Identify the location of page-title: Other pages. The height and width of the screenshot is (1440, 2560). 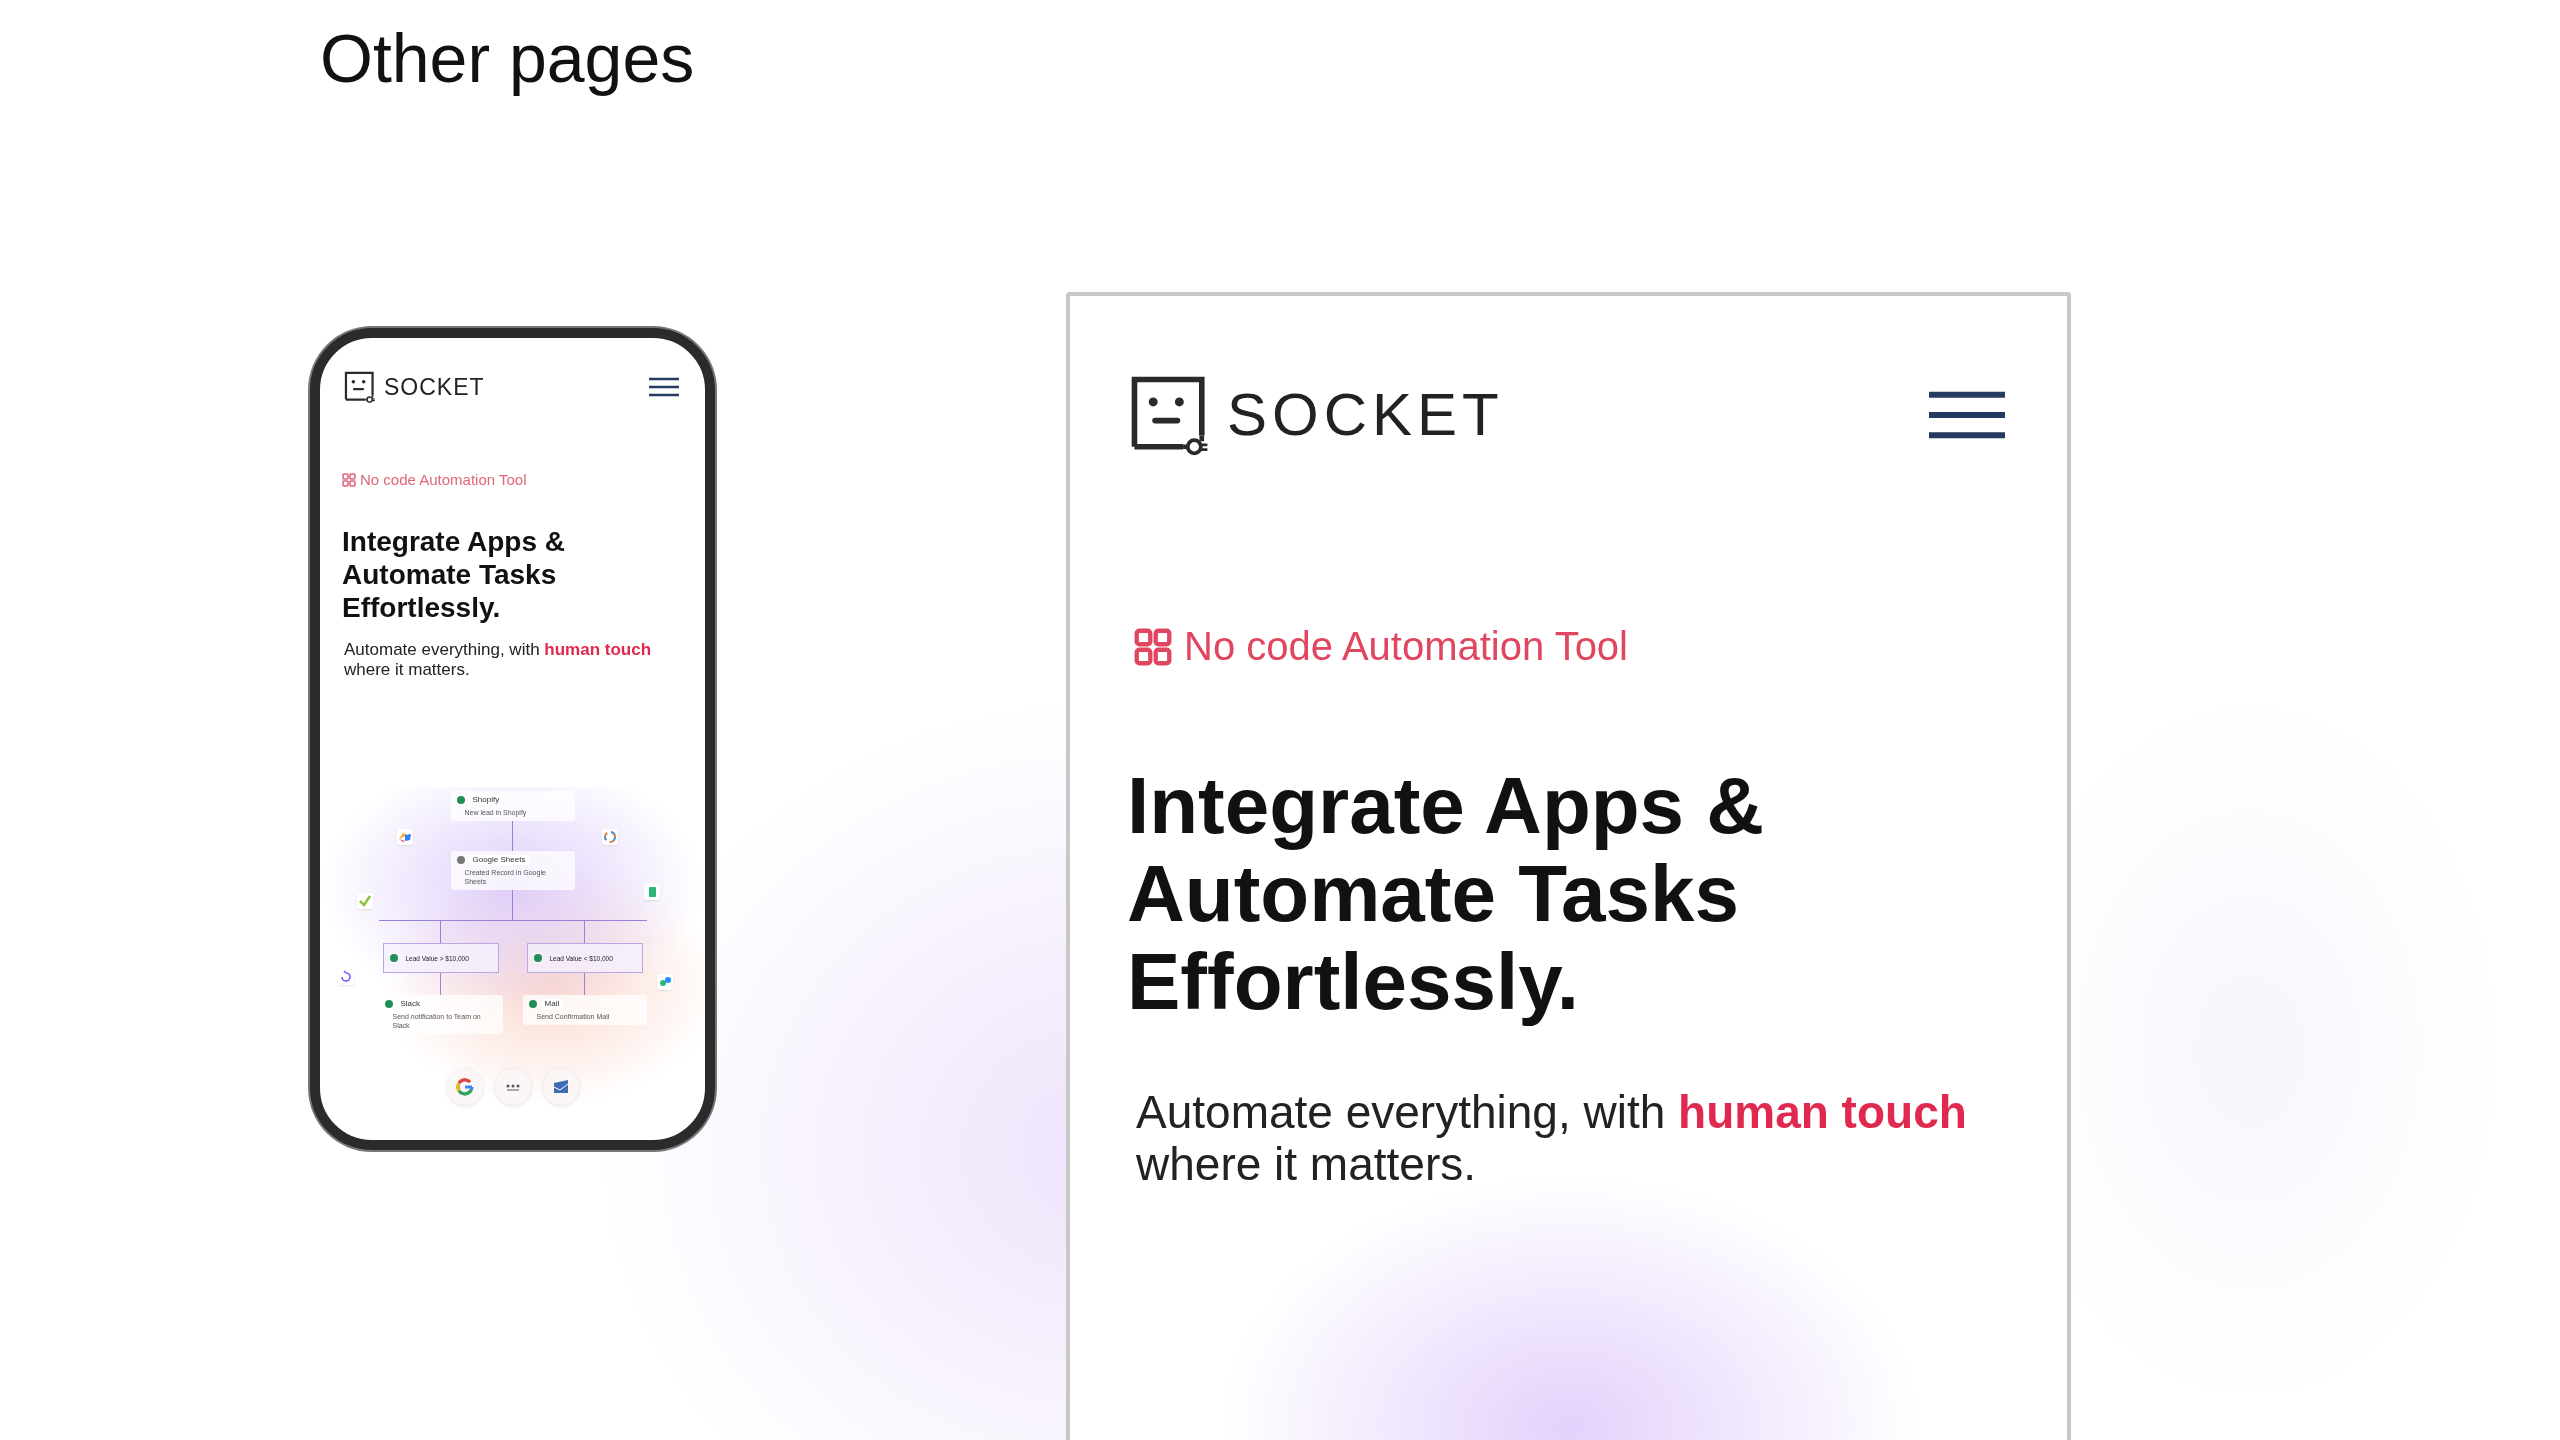
(507, 56).